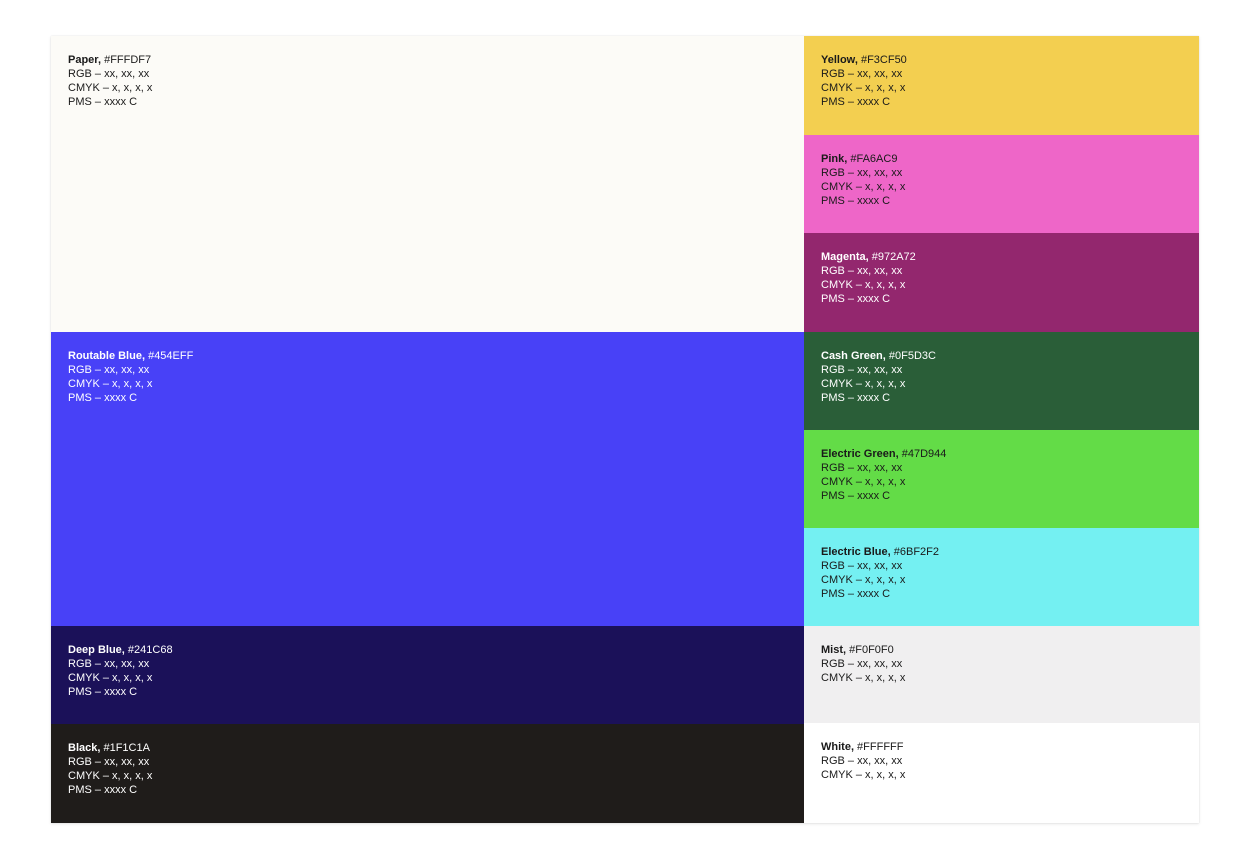 This screenshot has height=866, width=1248. I want to click on swatch-name: White,, so click(837, 747).